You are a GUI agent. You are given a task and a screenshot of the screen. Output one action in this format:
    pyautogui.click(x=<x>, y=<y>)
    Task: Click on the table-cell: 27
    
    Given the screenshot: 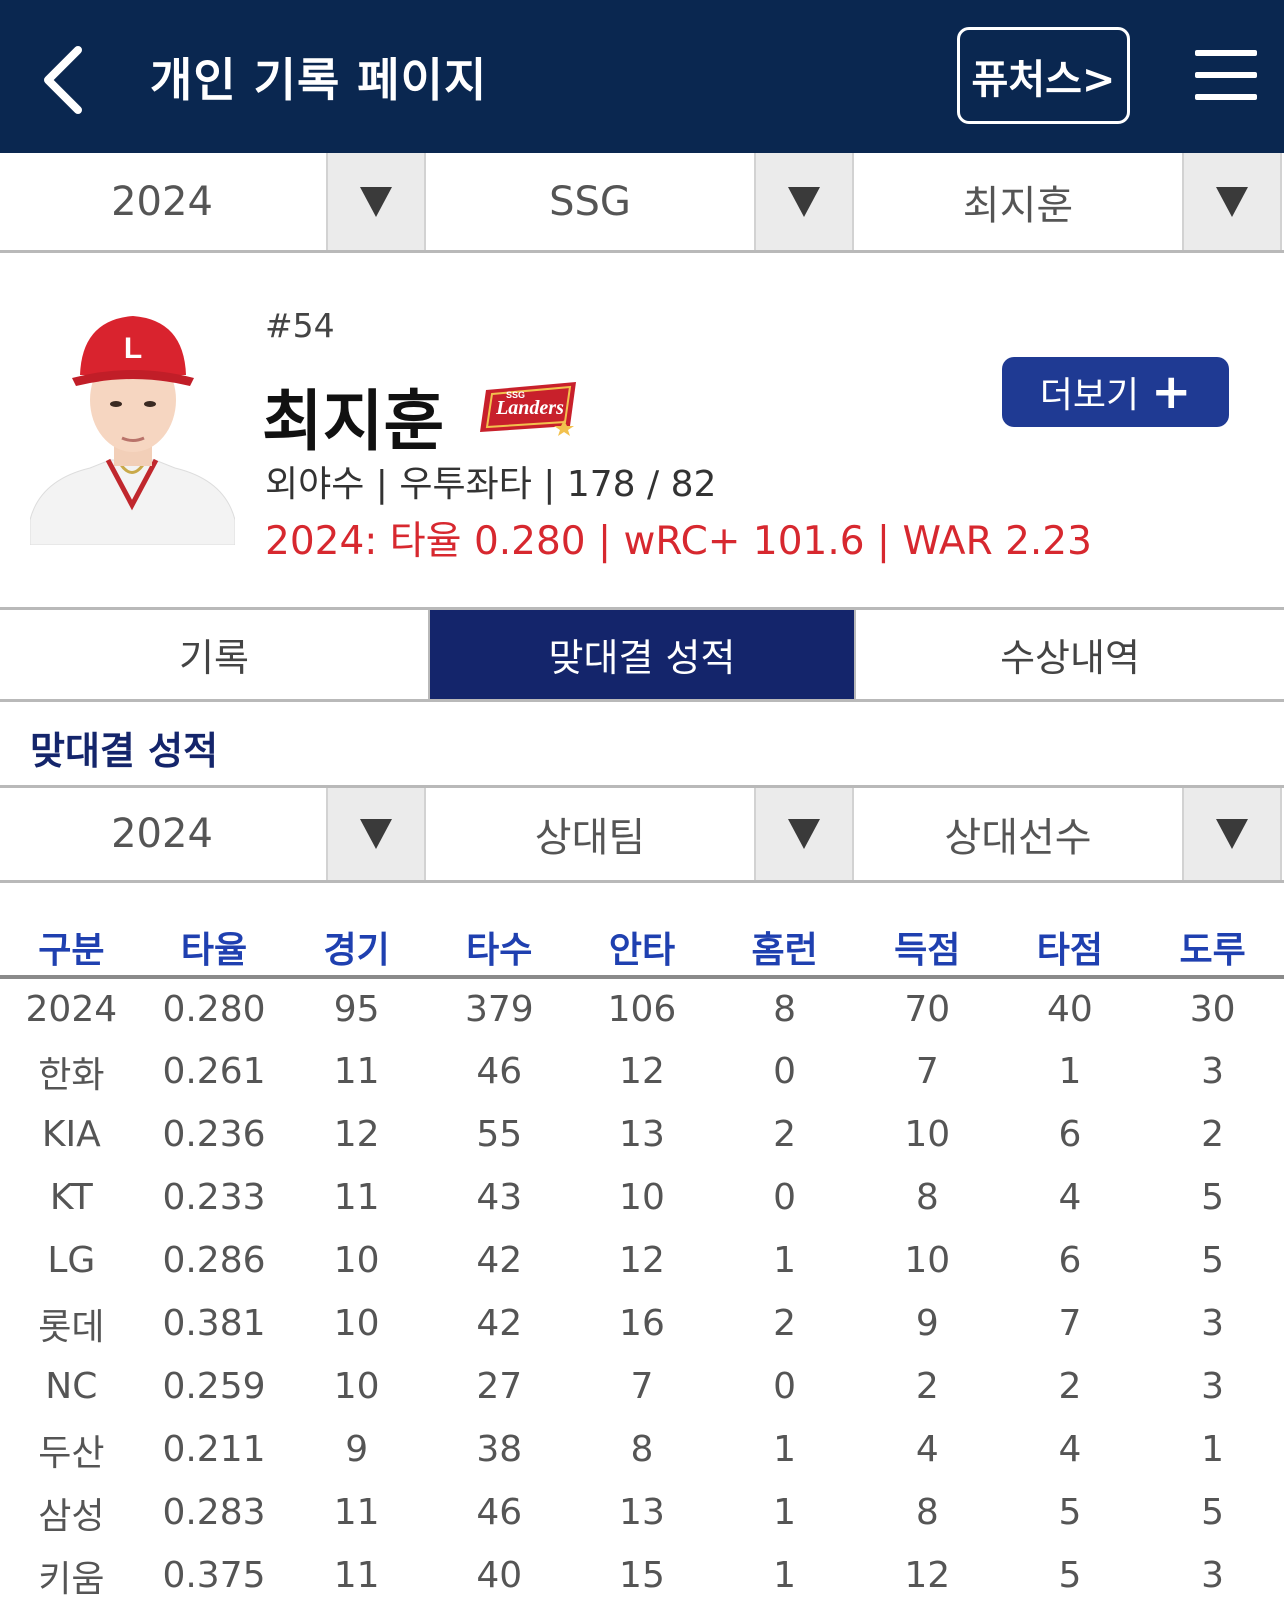 What is the action you would take?
    pyautogui.click(x=499, y=1386)
    